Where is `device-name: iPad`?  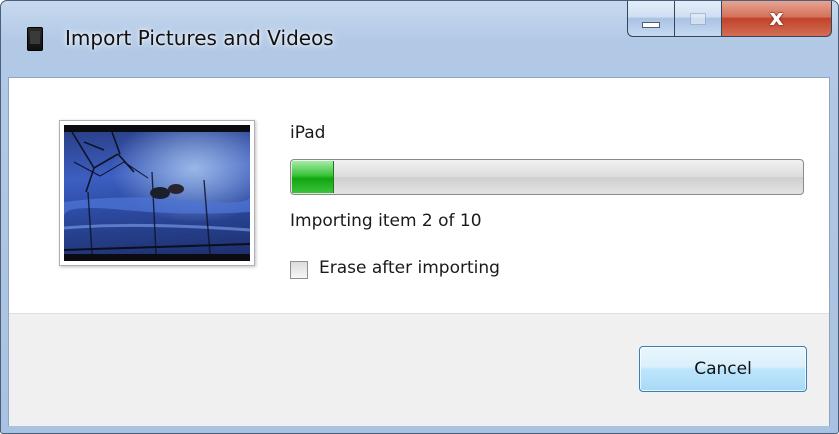 device-name: iPad is located at coordinates (308, 133).